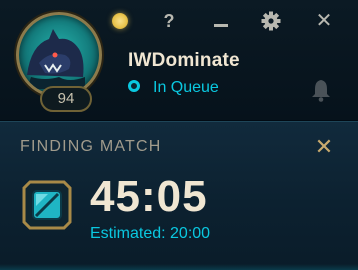 This screenshot has width=358, height=270. I want to click on status-ring-icon, so click(134, 86).